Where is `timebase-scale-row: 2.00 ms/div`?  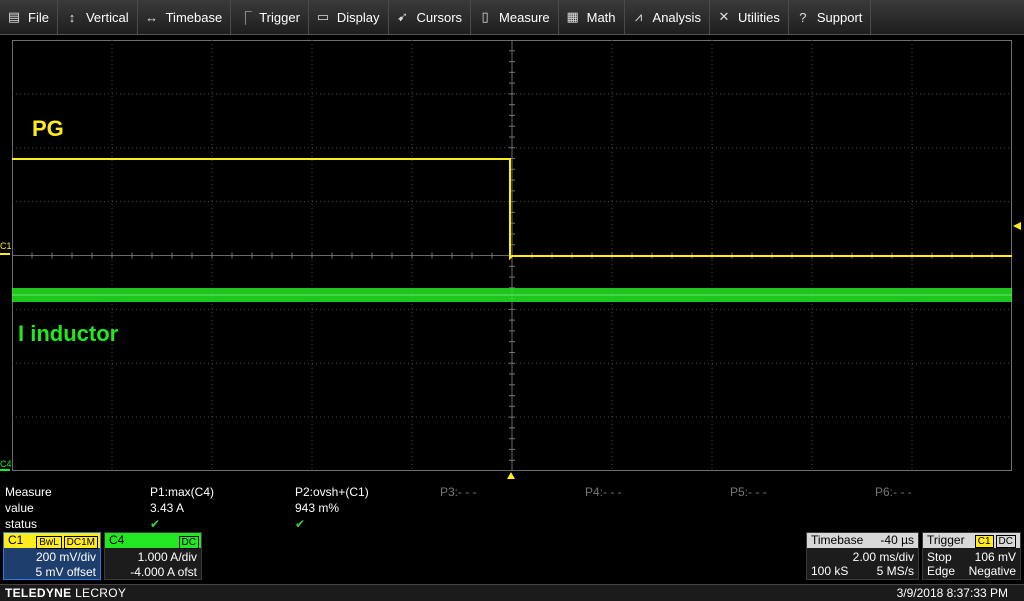
timebase-scale-row: 2.00 ms/div is located at coordinates (862, 557).